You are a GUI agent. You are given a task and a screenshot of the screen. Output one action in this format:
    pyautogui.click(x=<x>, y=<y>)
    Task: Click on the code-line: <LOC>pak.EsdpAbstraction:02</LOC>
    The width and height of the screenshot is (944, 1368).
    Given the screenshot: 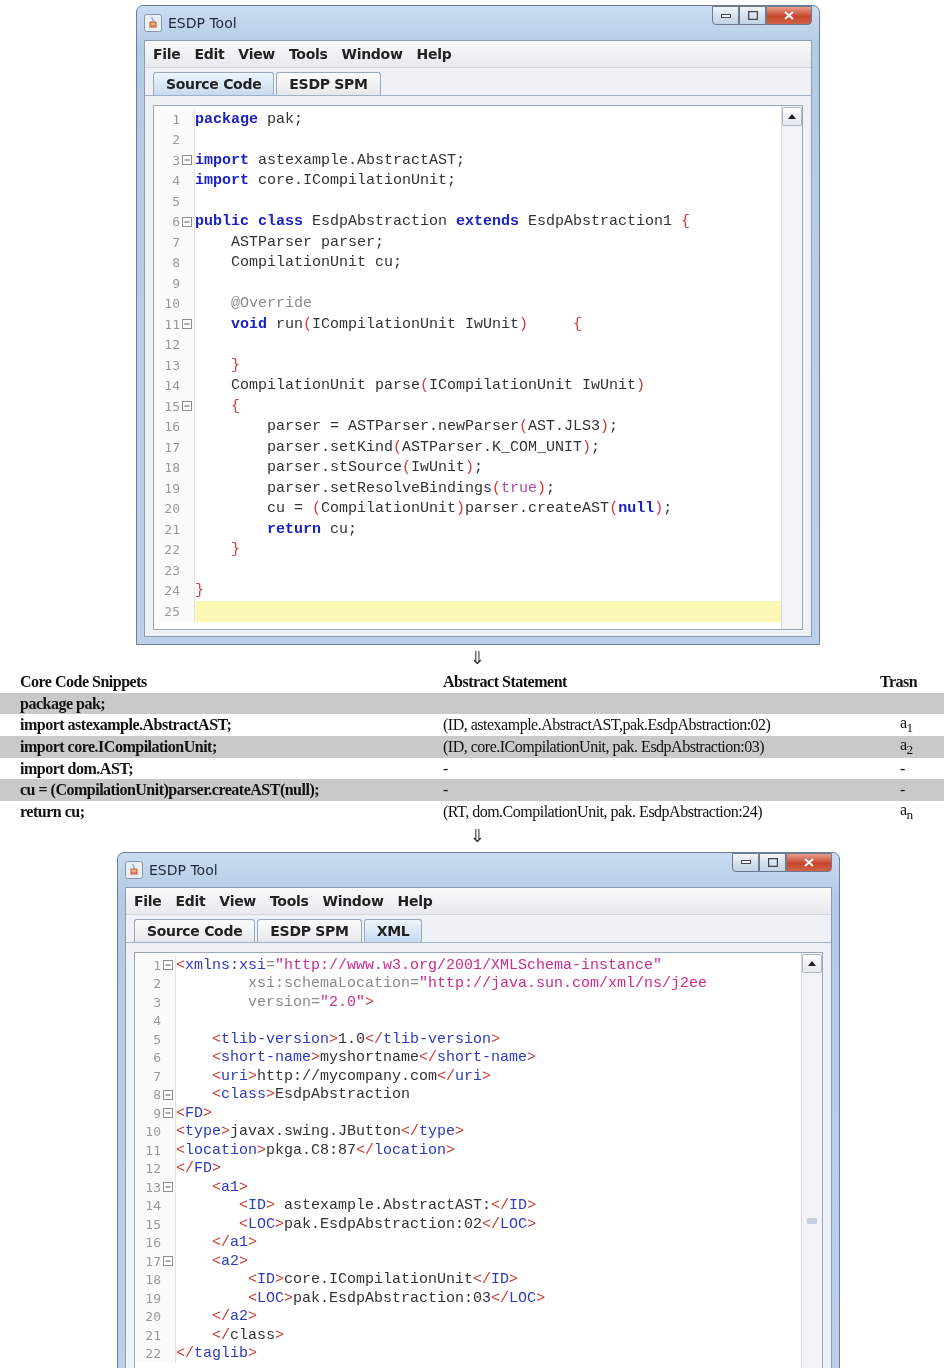 What is the action you would take?
    pyautogui.click(x=388, y=1224)
    